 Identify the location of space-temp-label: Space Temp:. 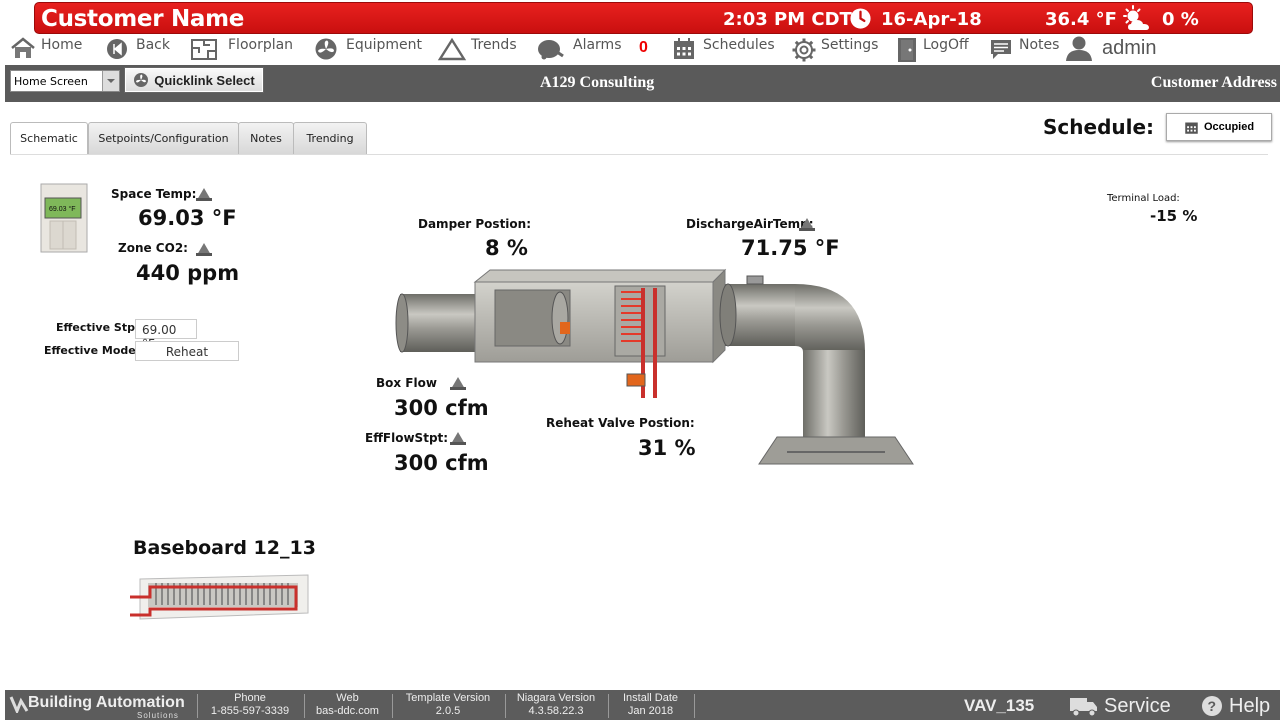
(154, 194).